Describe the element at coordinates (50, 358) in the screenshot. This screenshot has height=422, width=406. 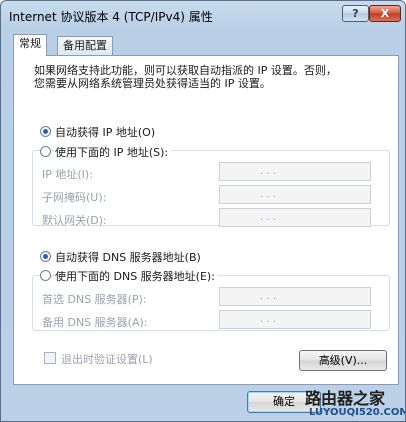
I see `validate-settings-checkbox` at that location.